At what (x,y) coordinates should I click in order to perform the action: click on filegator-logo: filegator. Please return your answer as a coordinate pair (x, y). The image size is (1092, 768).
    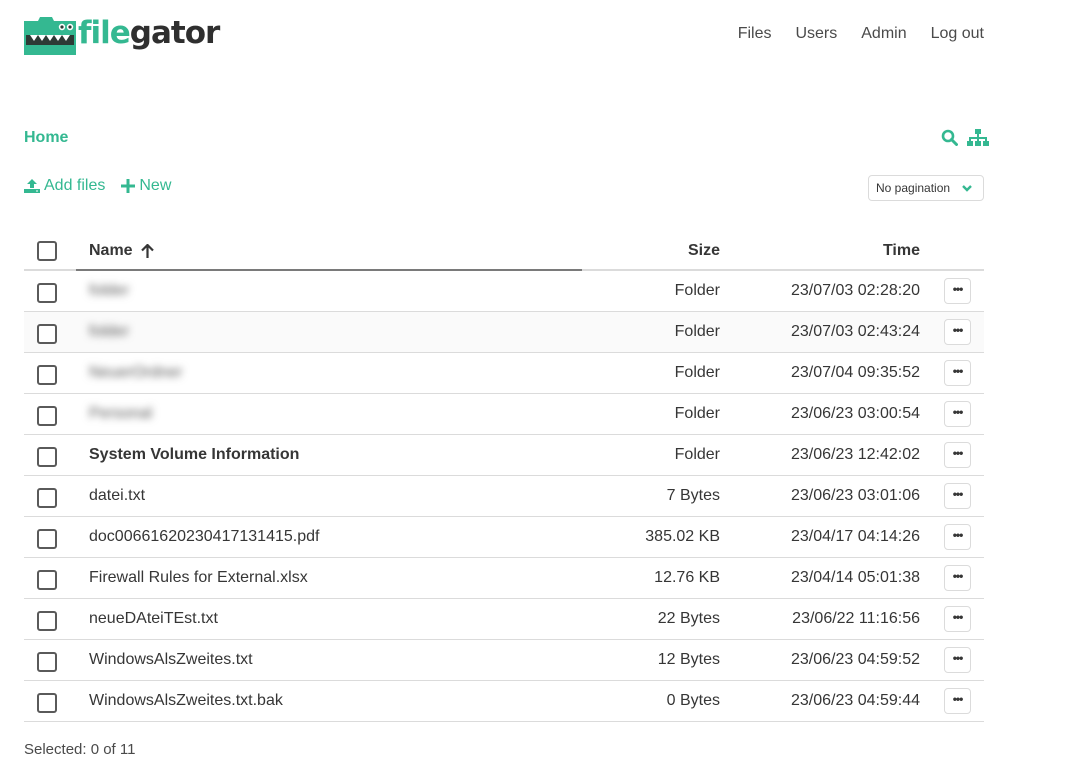
    Looking at the image, I should click on (124, 35).